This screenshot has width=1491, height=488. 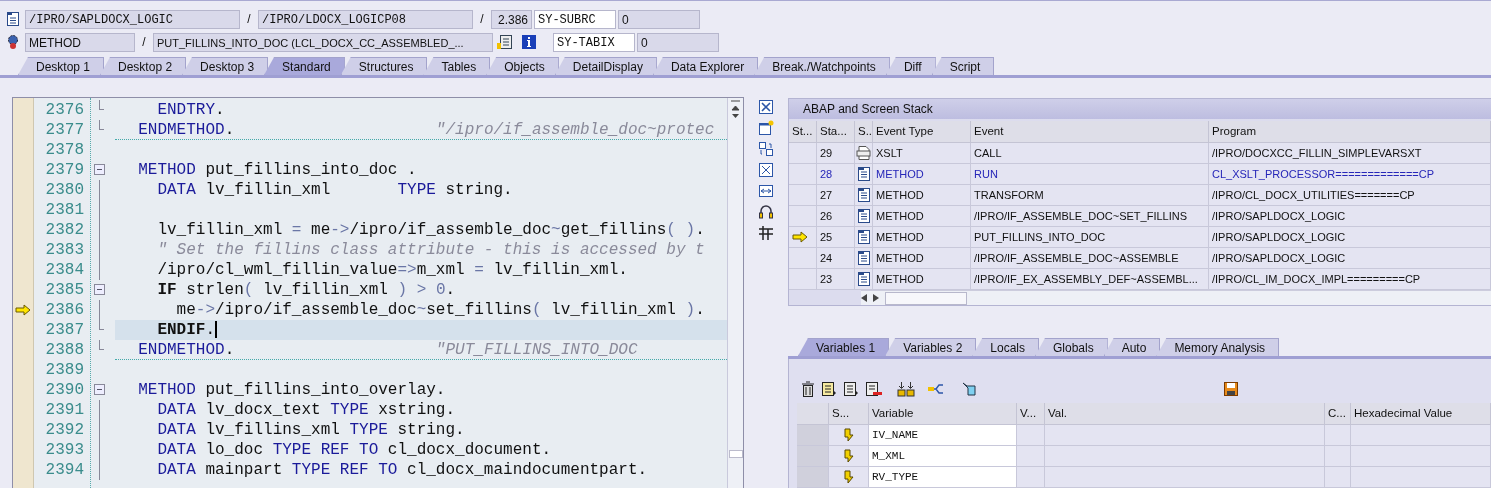 I want to click on code-line: ENDTRY., so click(x=191, y=110).